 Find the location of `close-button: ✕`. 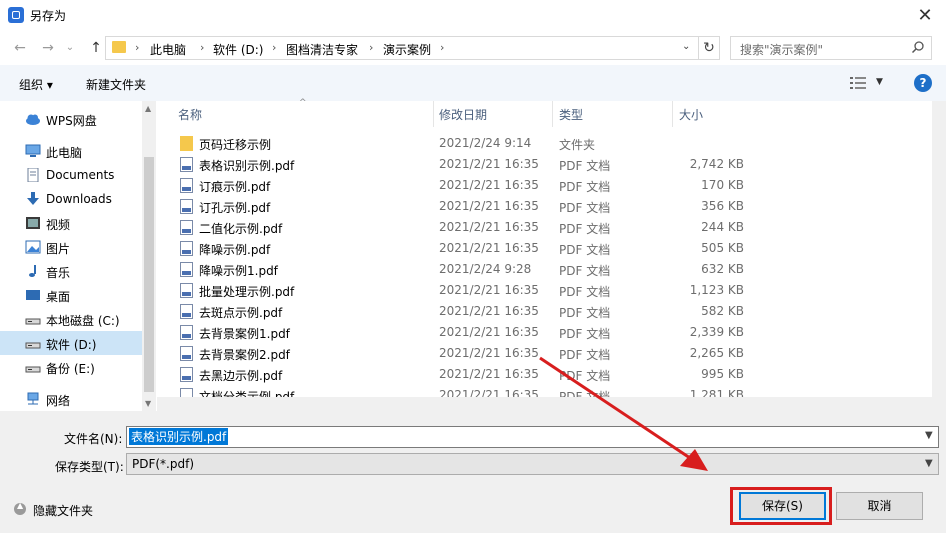

close-button: ✕ is located at coordinates (925, 15).